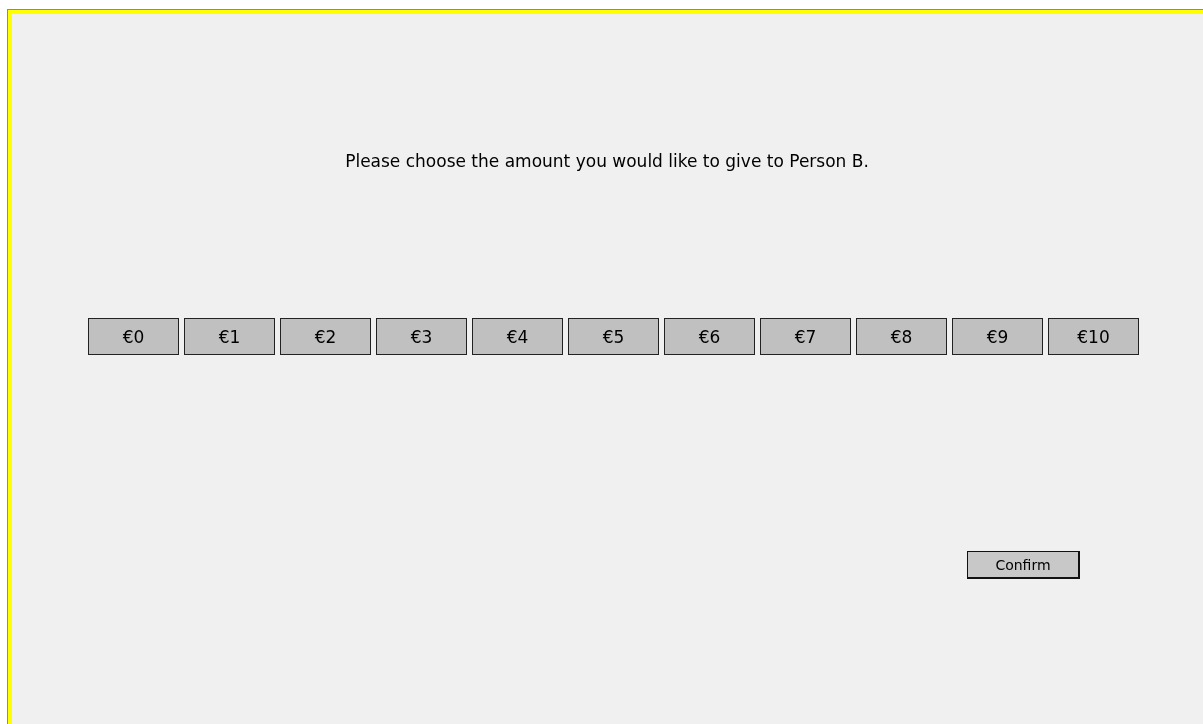 This screenshot has width=1203, height=724. Describe the element at coordinates (901, 336) in the screenshot. I see `amount-button: €8` at that location.